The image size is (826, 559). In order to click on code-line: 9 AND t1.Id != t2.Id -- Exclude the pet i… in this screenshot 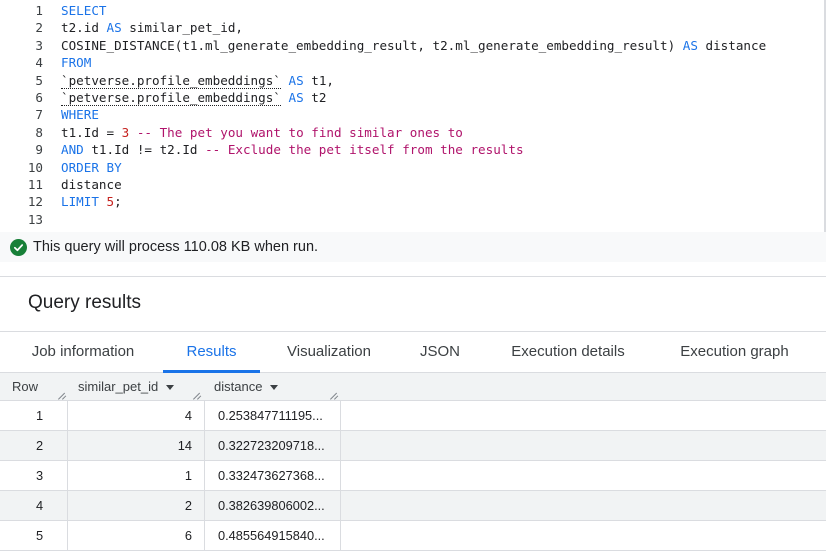, I will do `click(413, 149)`.